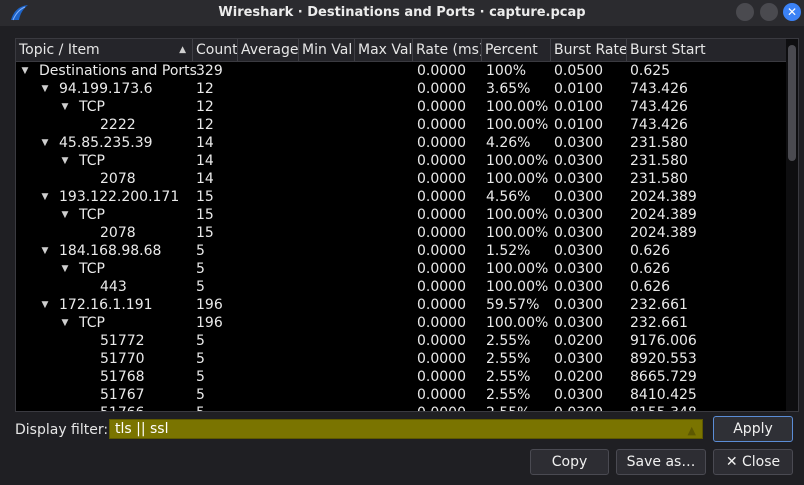 This screenshot has height=485, width=804. Describe the element at coordinates (401, 251) in the screenshot. I see `tree-row: ▼ 184.168.98.68 5 0.0000 1.52% 0.0300 0.626` at that location.